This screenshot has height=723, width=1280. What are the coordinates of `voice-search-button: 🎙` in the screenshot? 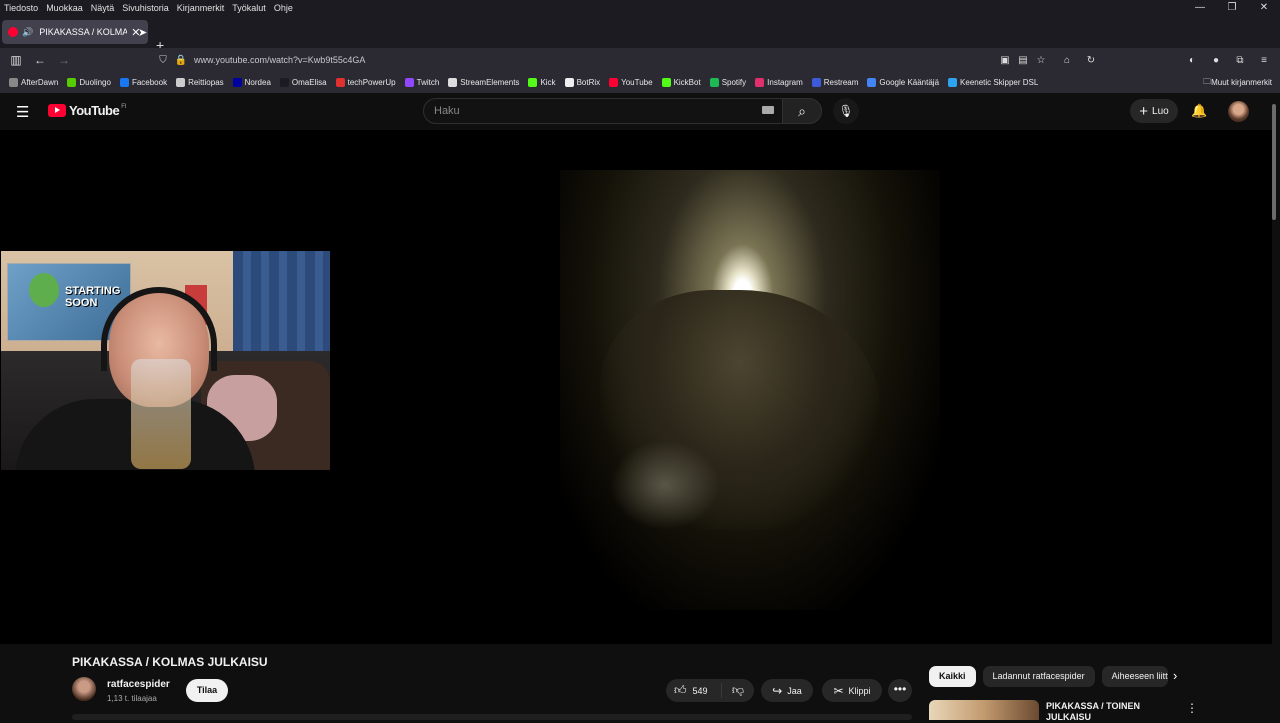 It's located at (846, 111).